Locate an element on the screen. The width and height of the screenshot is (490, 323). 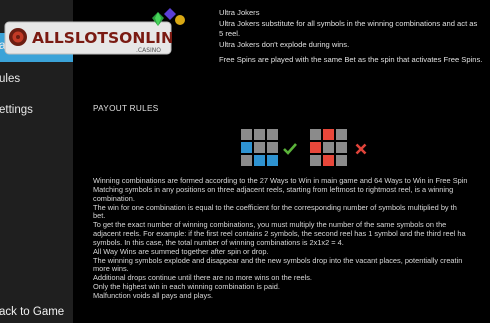
sidebar-item-rules: ules is located at coordinates (36, 79).